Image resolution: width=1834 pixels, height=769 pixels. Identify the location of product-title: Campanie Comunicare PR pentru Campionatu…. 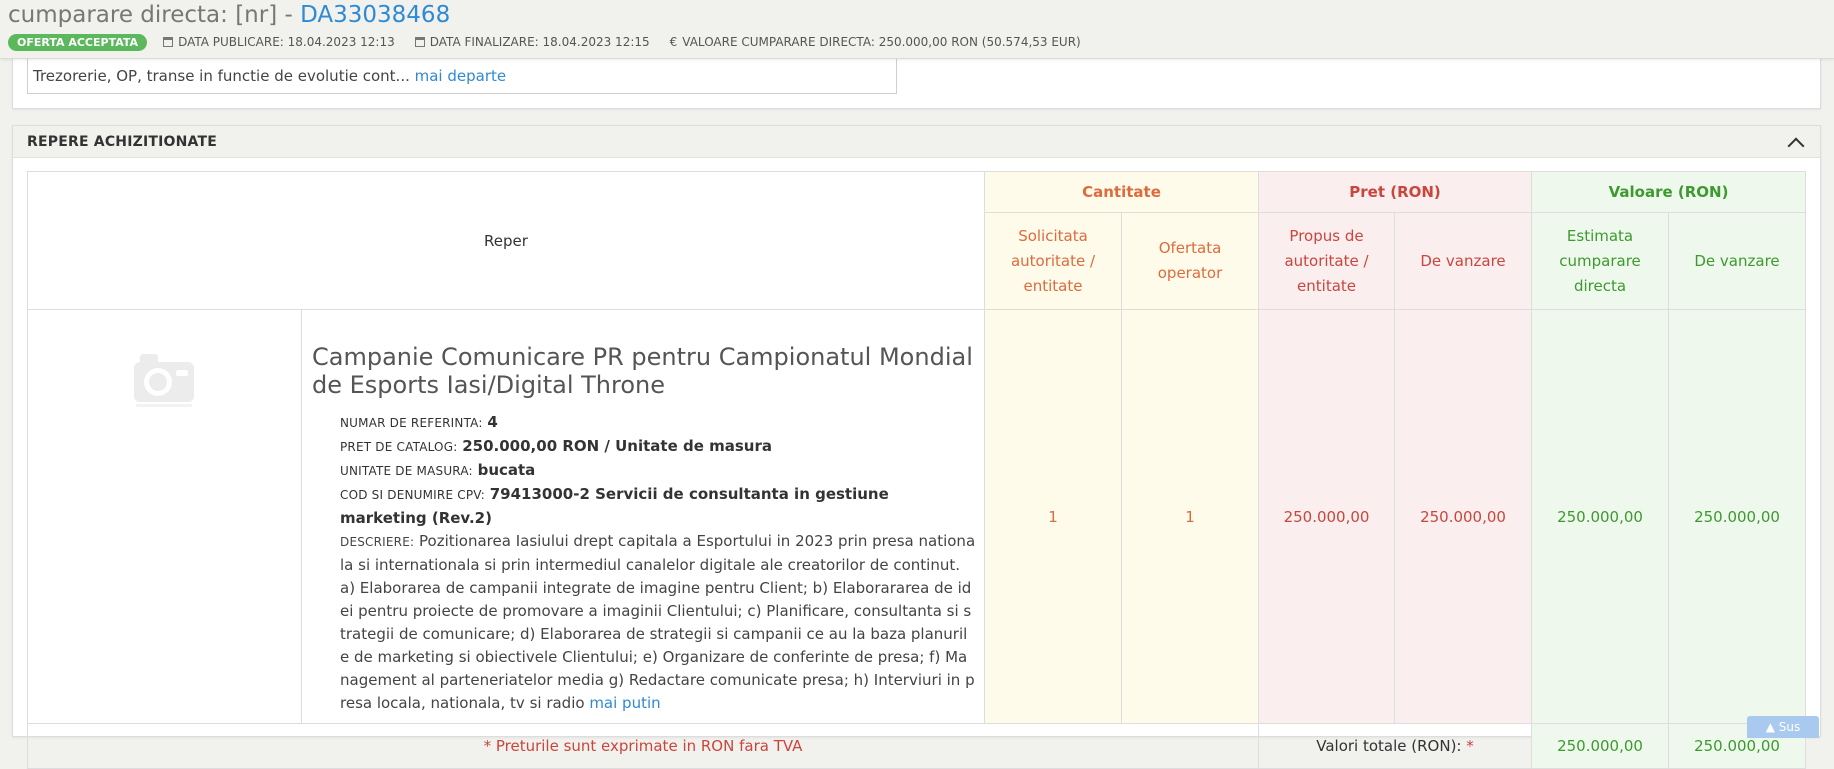
(642, 371).